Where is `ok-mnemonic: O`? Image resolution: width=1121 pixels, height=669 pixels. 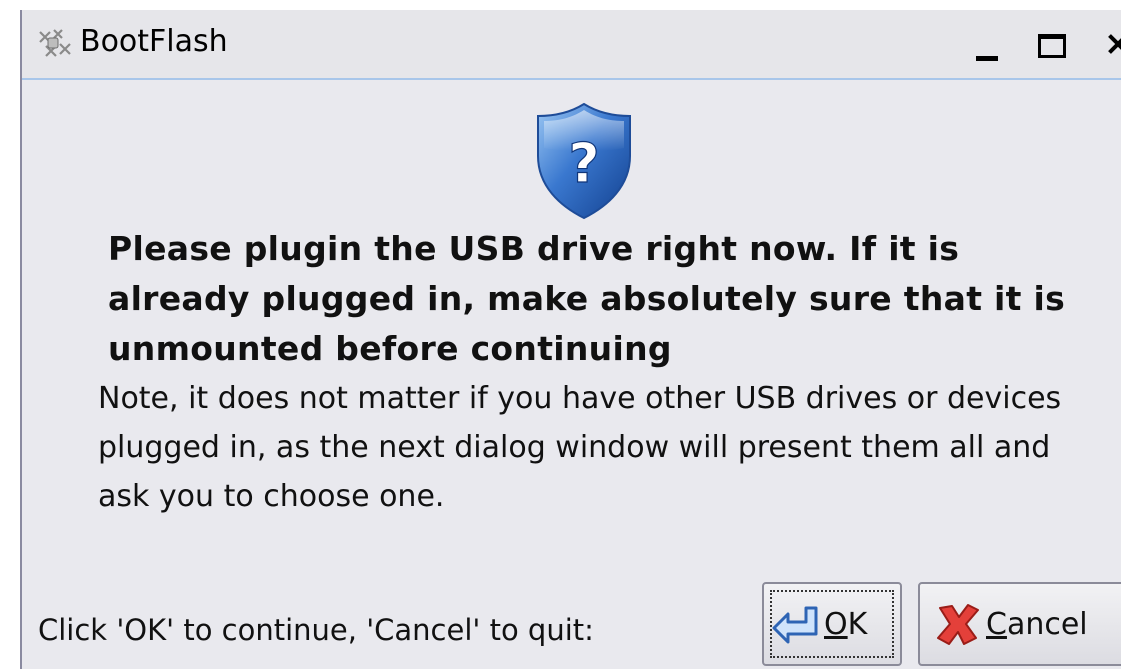 ok-mnemonic: O is located at coordinates (836, 624).